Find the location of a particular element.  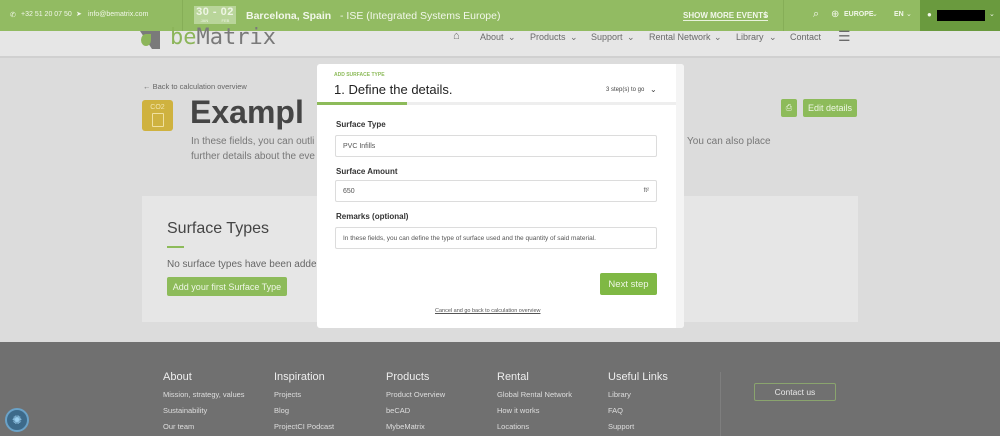

footer-link: FAQ is located at coordinates (615, 410).